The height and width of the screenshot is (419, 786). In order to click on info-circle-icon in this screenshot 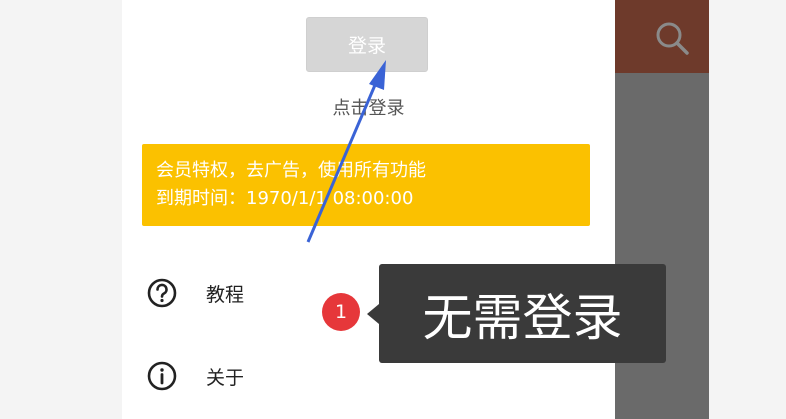, I will do `click(162, 376)`.